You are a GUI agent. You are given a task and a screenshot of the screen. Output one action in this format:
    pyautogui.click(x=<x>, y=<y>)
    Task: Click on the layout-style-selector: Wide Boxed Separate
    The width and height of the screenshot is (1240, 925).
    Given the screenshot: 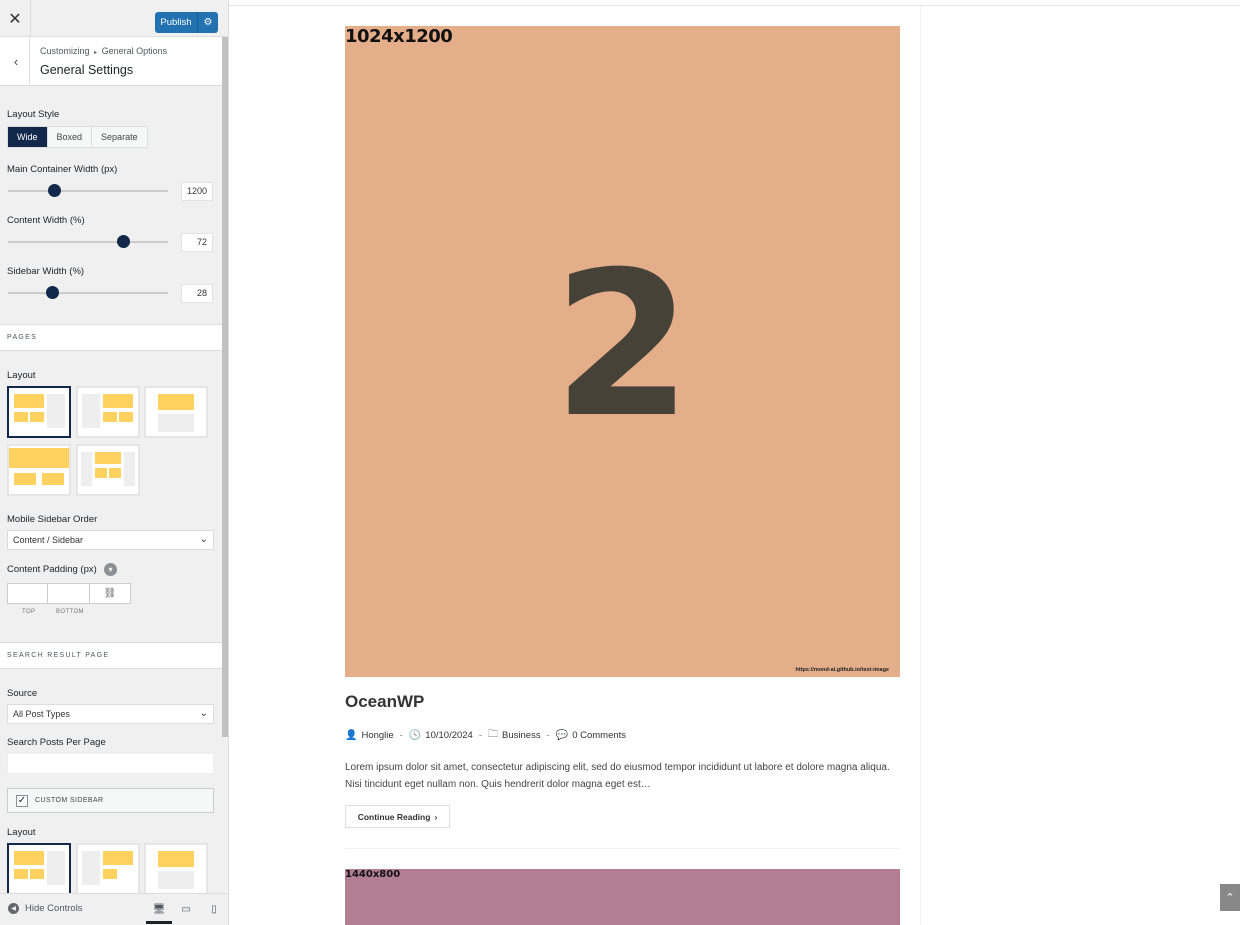 What is the action you would take?
    pyautogui.click(x=77, y=137)
    